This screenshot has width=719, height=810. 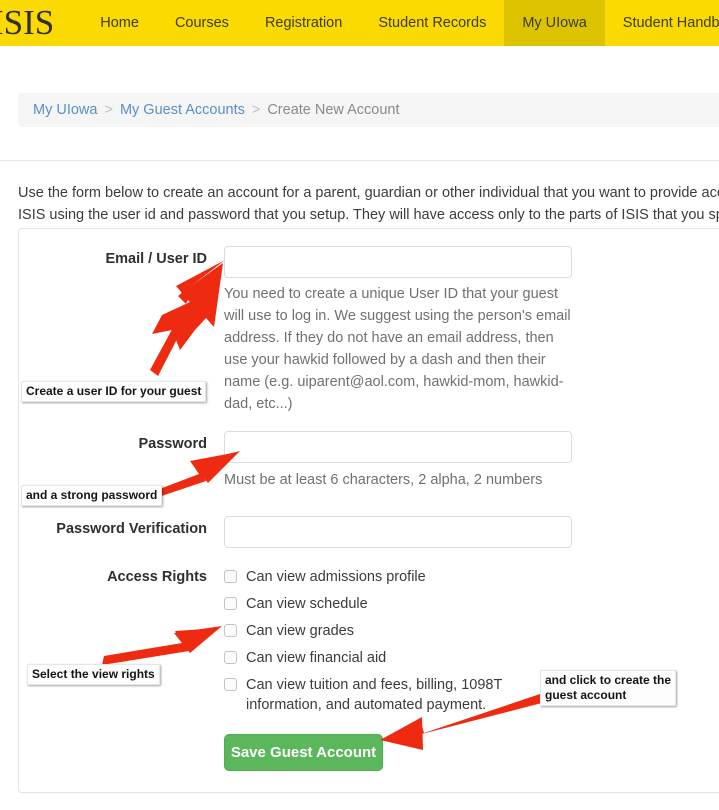 What do you see at coordinates (303, 752) in the screenshot?
I see `save-guest-account-button: Save Guest Account` at bounding box center [303, 752].